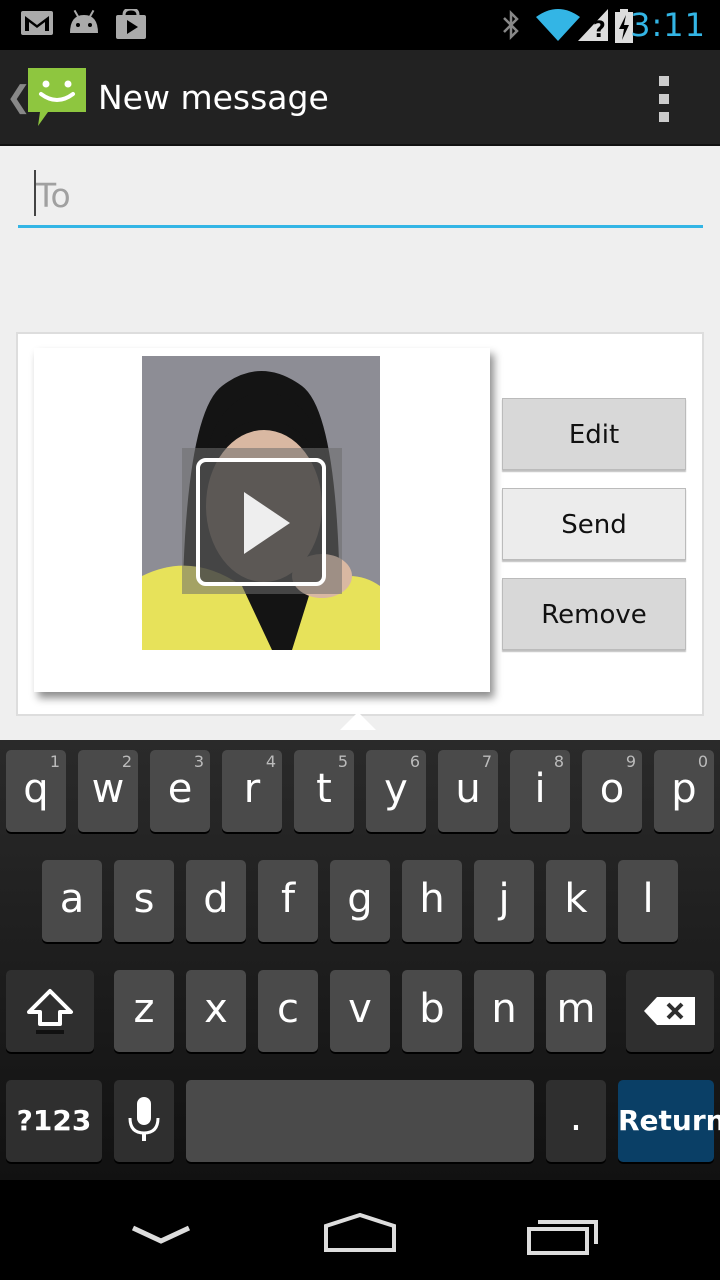 This screenshot has width=720, height=1280. What do you see at coordinates (180, 791) in the screenshot?
I see `key-e: 3e` at bounding box center [180, 791].